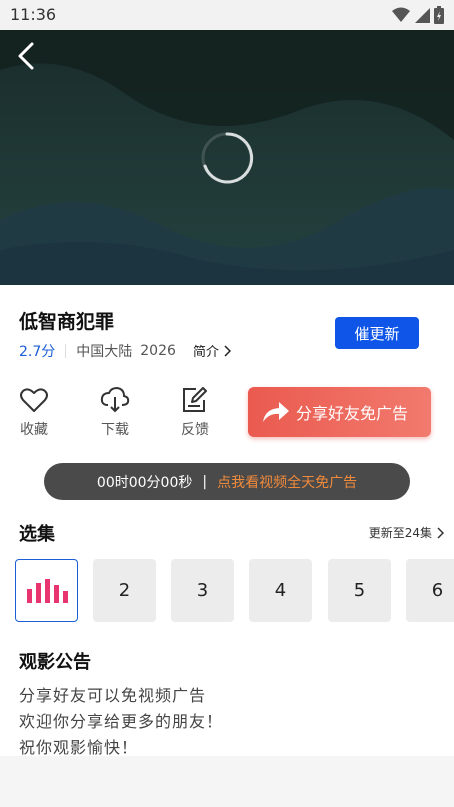  I want to click on notice-body: 分享好友可以免视频广告 欢迎你分享给更多的朋友！ 祝你观影愉快！, so click(121, 722).